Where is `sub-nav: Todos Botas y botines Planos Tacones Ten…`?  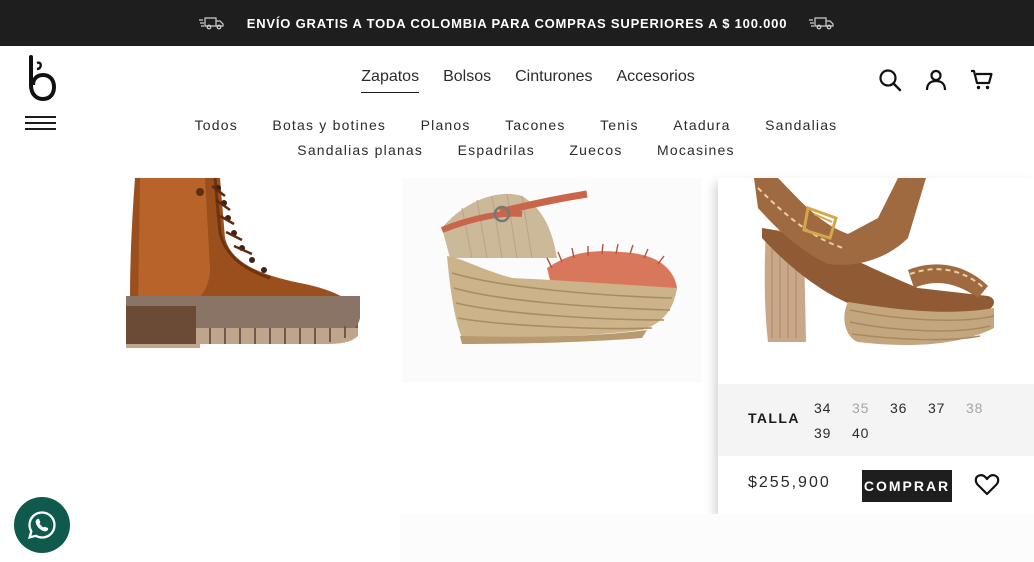
sub-nav: Todos Botas y botines Planos Tacones Ten… is located at coordinates (516, 138).